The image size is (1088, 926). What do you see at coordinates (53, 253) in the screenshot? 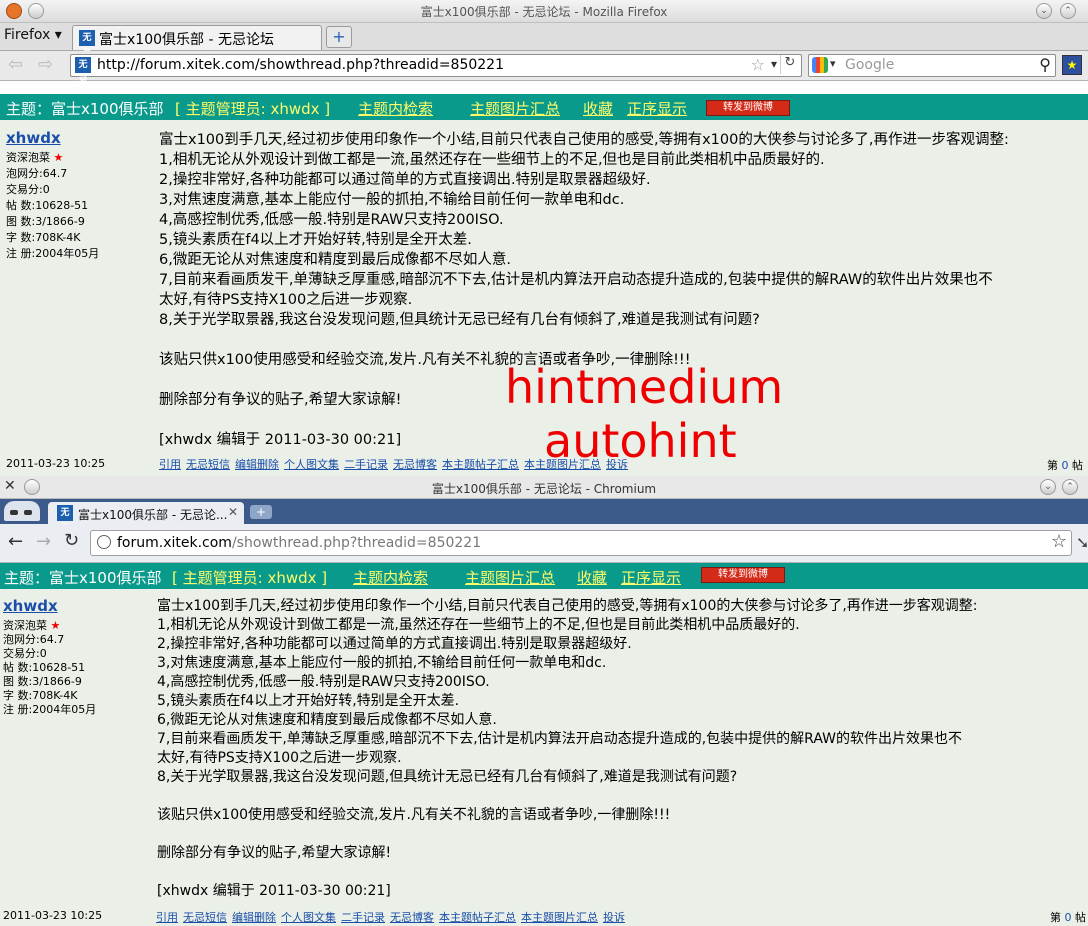
I see `author-registered: 注 册:2004年05月` at bounding box center [53, 253].